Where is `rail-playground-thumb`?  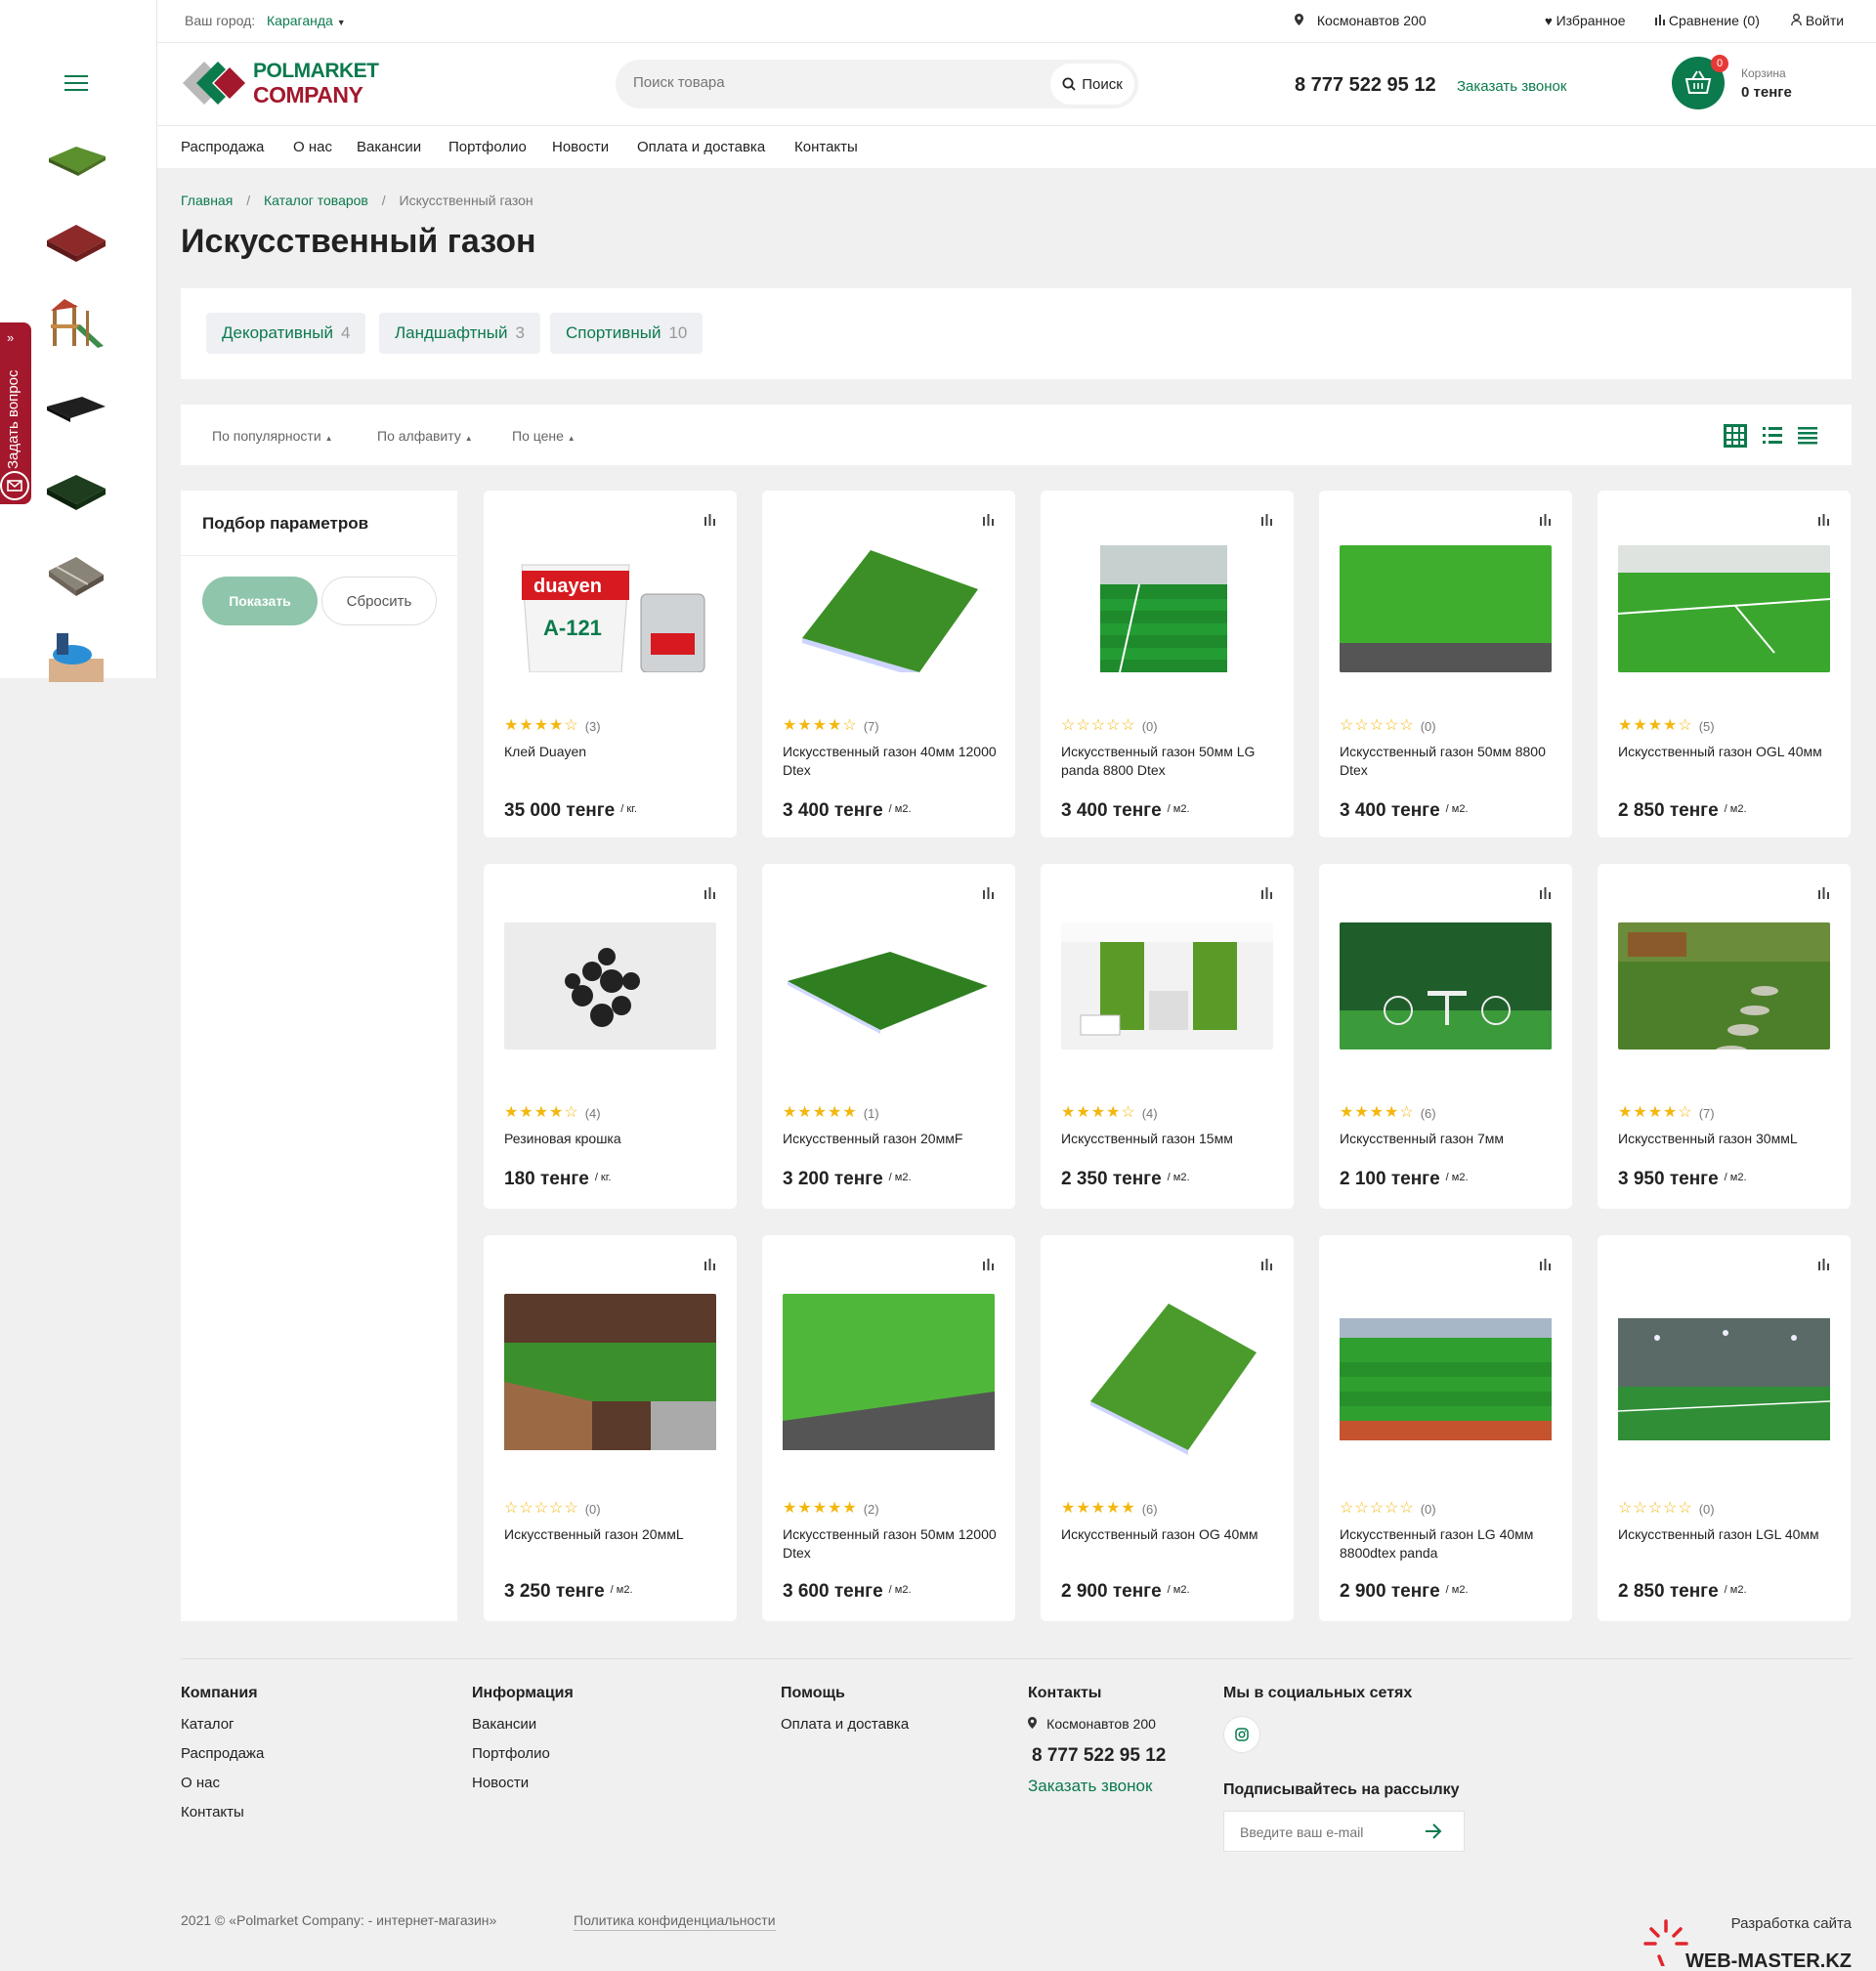 rail-playground-thumb is located at coordinates (76, 323).